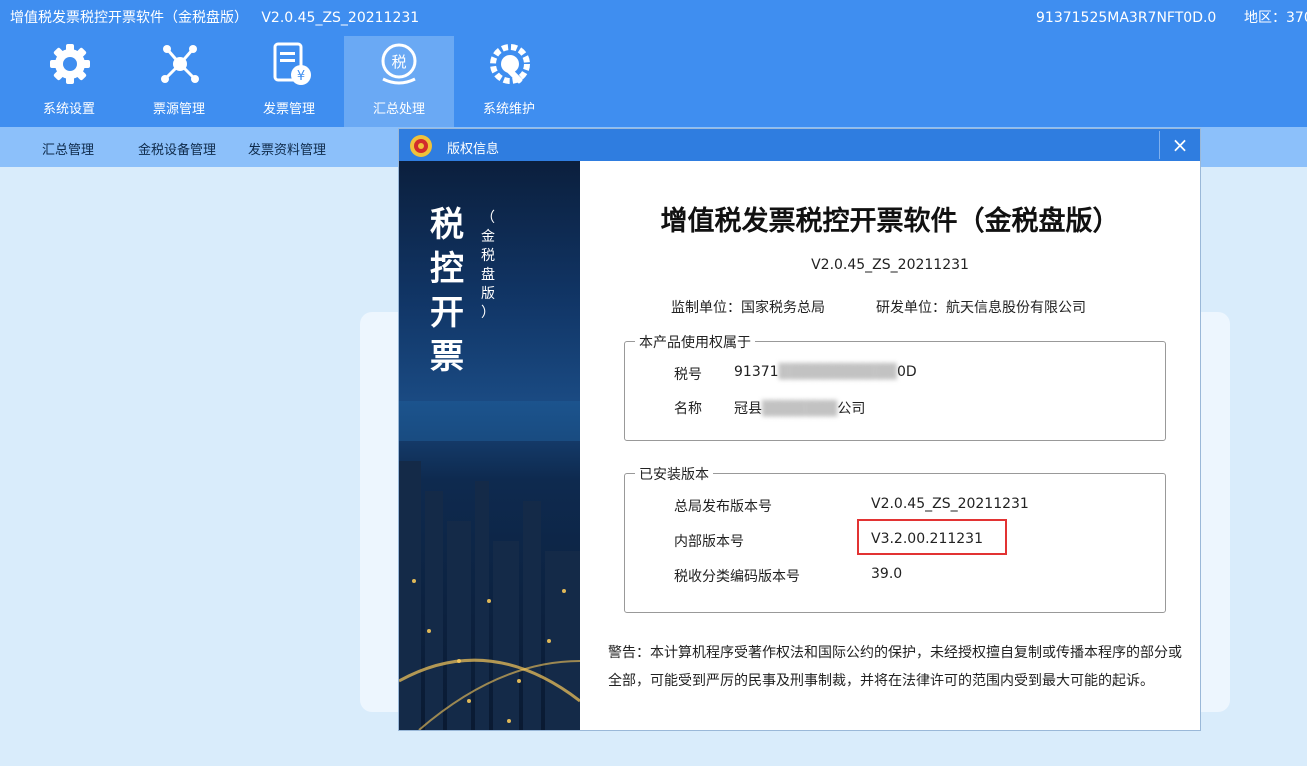 This screenshot has height=766, width=1307. Describe the element at coordinates (723, 507) in the screenshot. I see `release-version-label: 总局发布版本号` at that location.